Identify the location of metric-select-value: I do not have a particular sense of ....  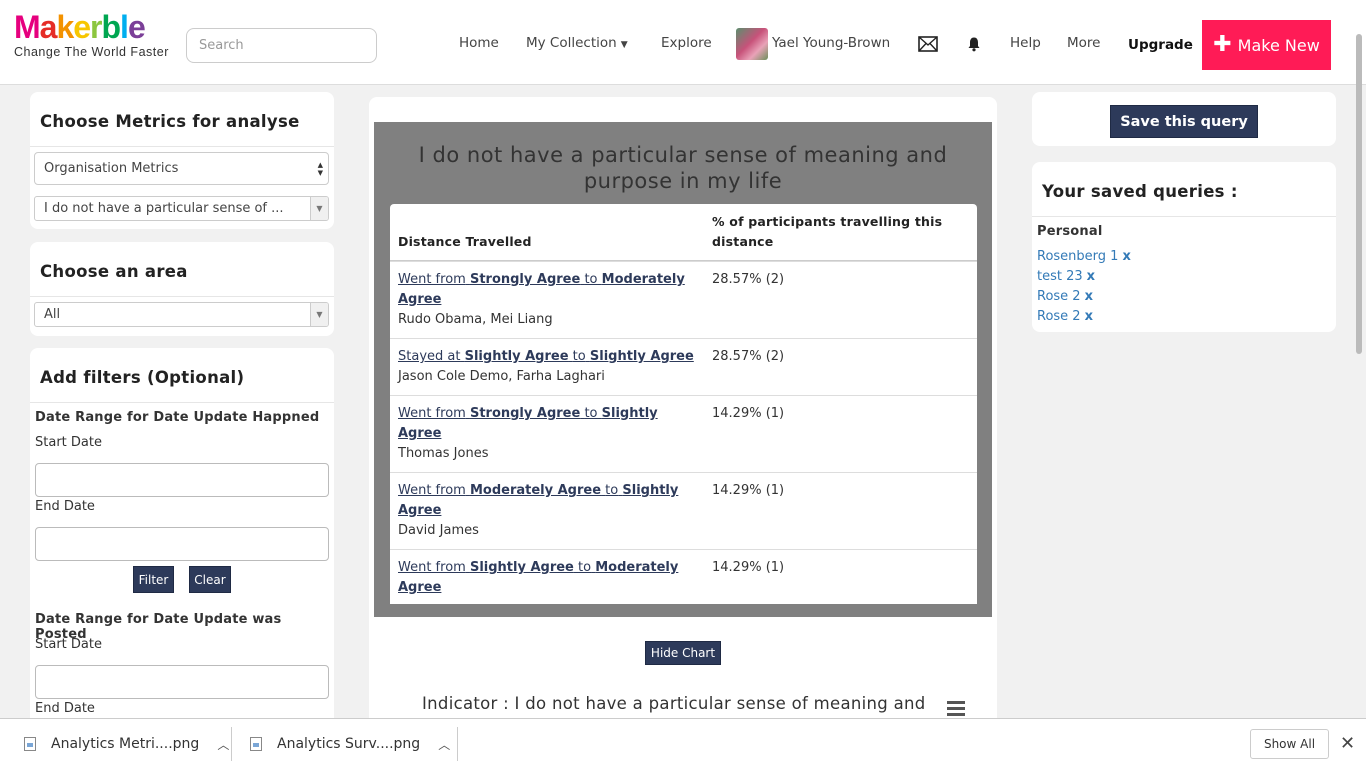
(164, 208).